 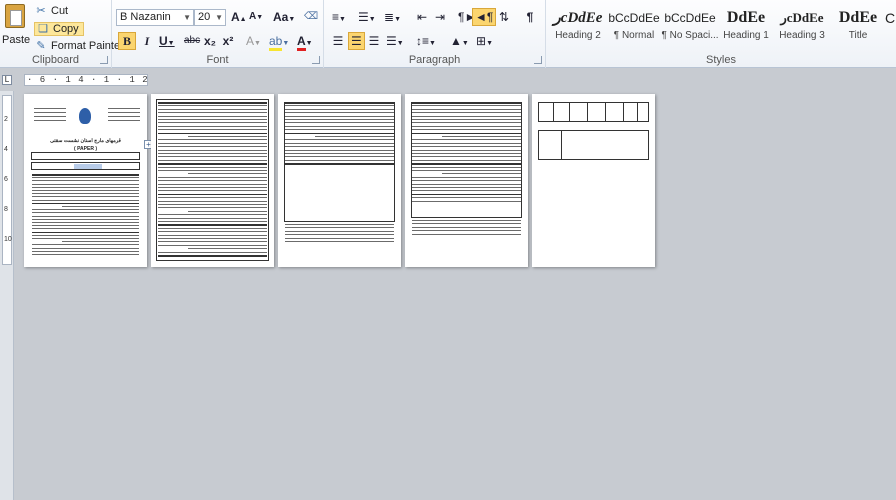 What do you see at coordinates (253, 41) in the screenshot?
I see `text-effects-button: A▼` at bounding box center [253, 41].